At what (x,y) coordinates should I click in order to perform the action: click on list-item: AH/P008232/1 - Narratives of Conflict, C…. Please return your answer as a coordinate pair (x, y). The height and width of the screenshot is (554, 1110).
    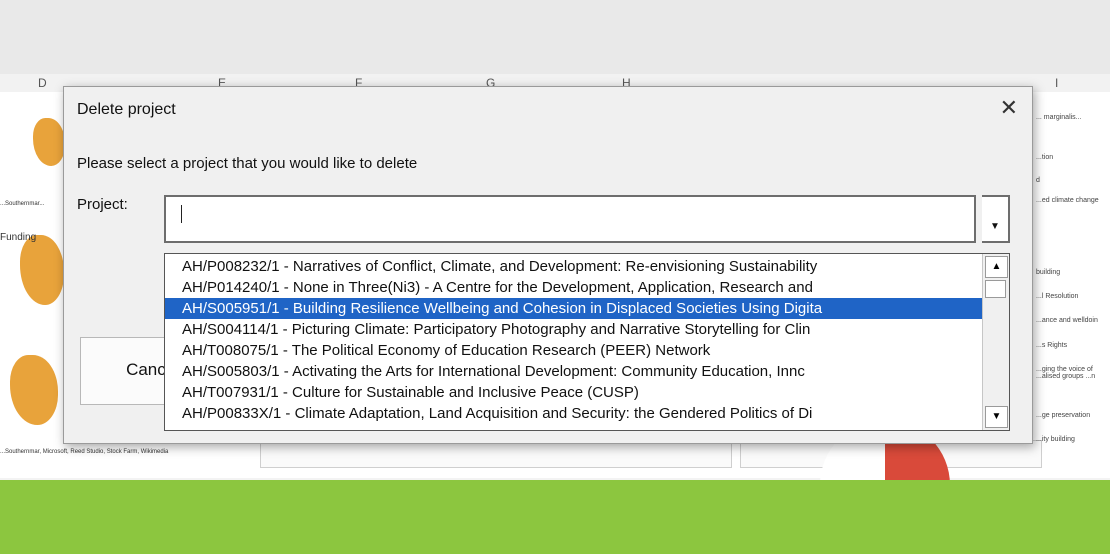
    Looking at the image, I should click on (574, 266).